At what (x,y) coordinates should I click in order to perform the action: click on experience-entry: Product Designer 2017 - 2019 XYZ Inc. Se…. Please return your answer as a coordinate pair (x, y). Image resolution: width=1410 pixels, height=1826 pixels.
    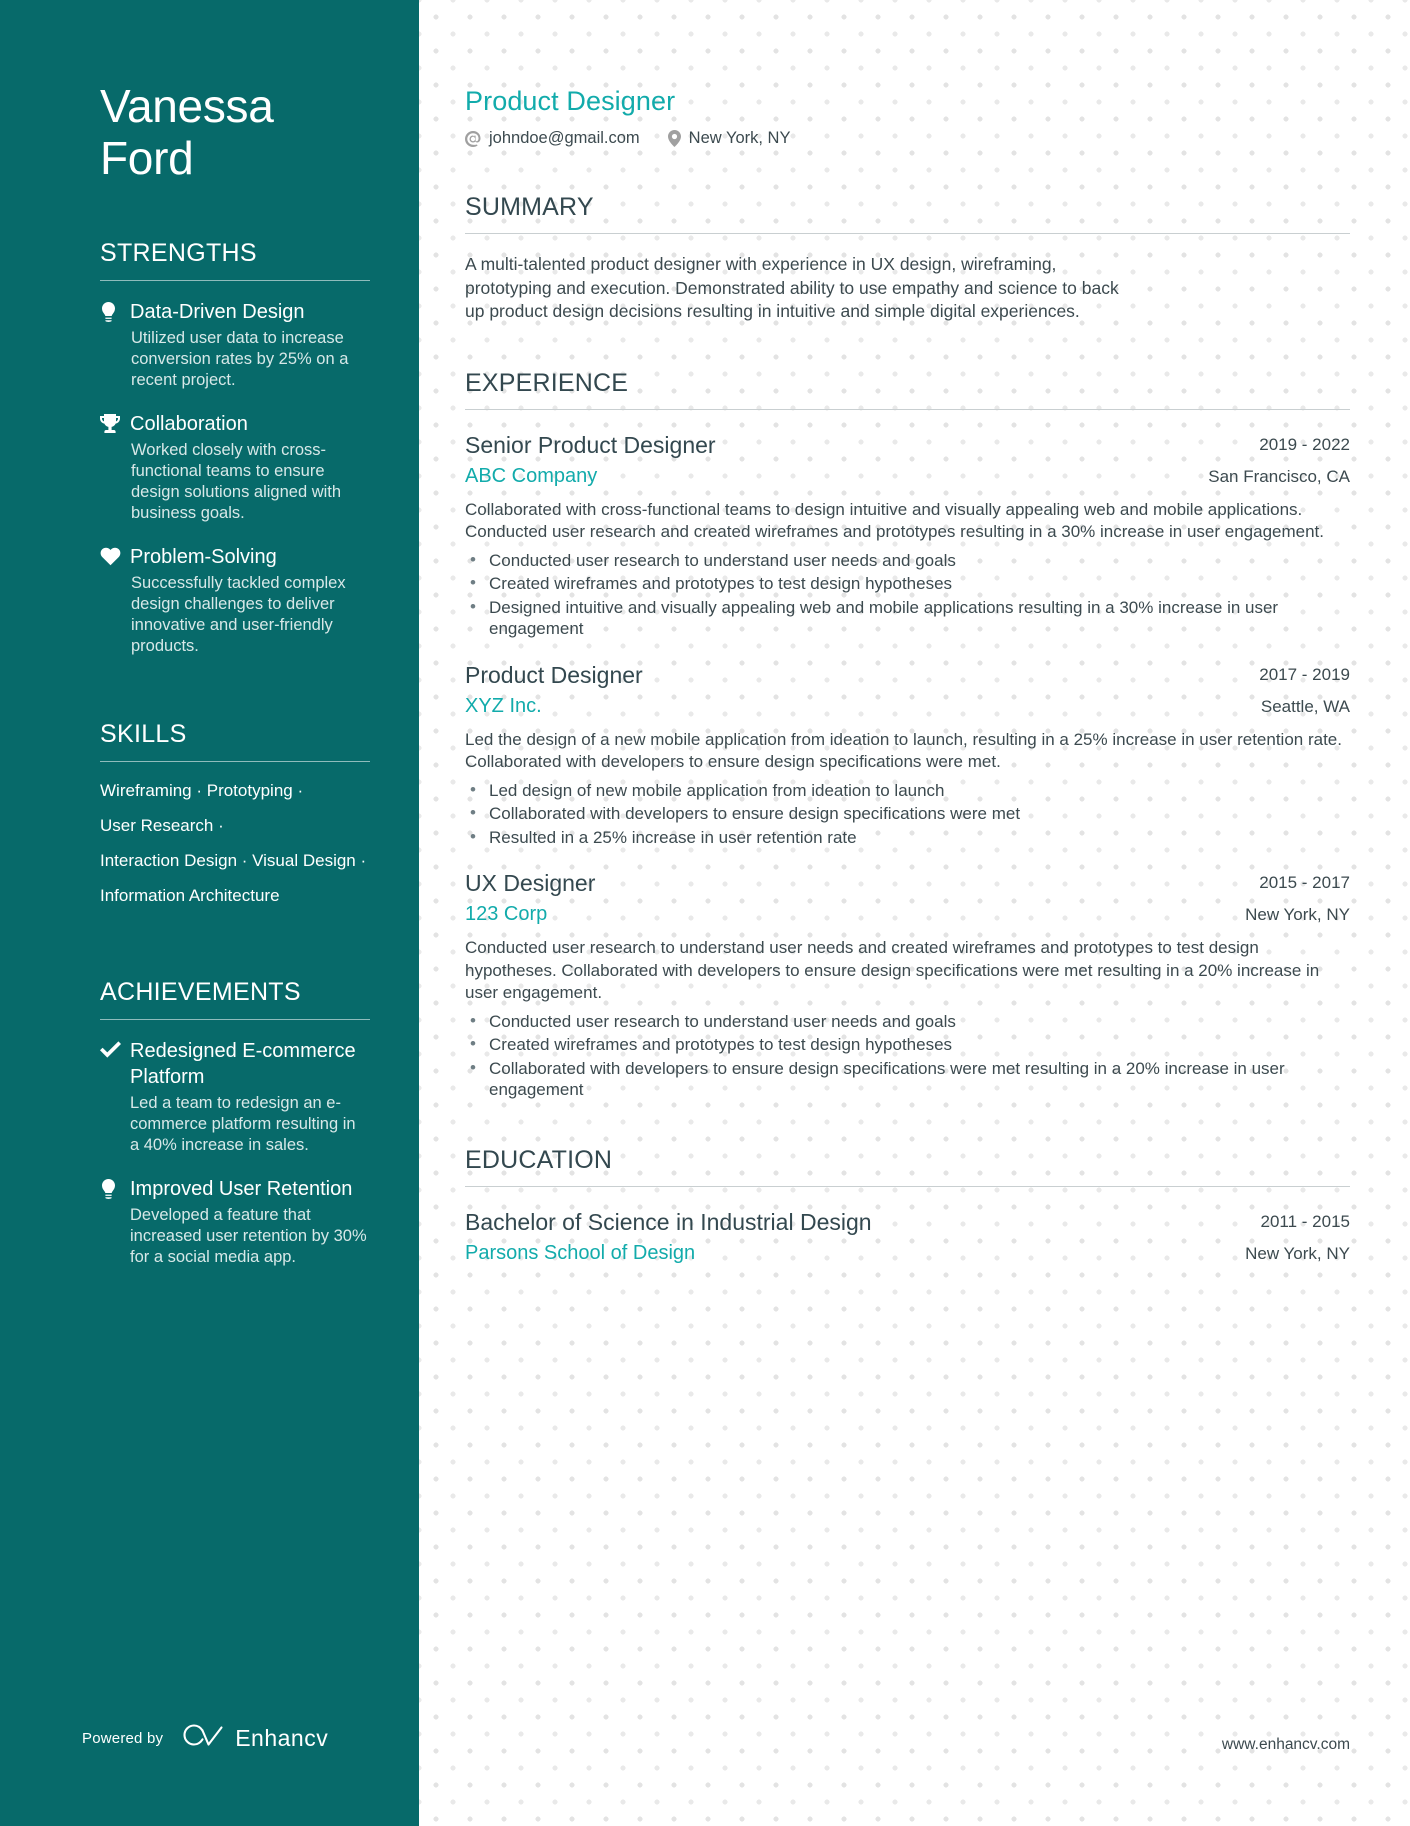
    Looking at the image, I should click on (907, 754).